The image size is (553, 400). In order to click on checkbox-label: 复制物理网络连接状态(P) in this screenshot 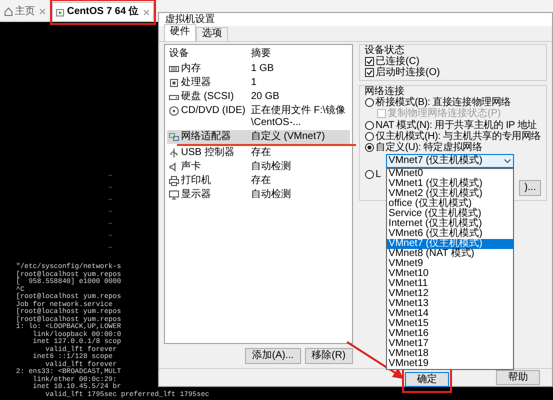, I will do `click(444, 113)`.